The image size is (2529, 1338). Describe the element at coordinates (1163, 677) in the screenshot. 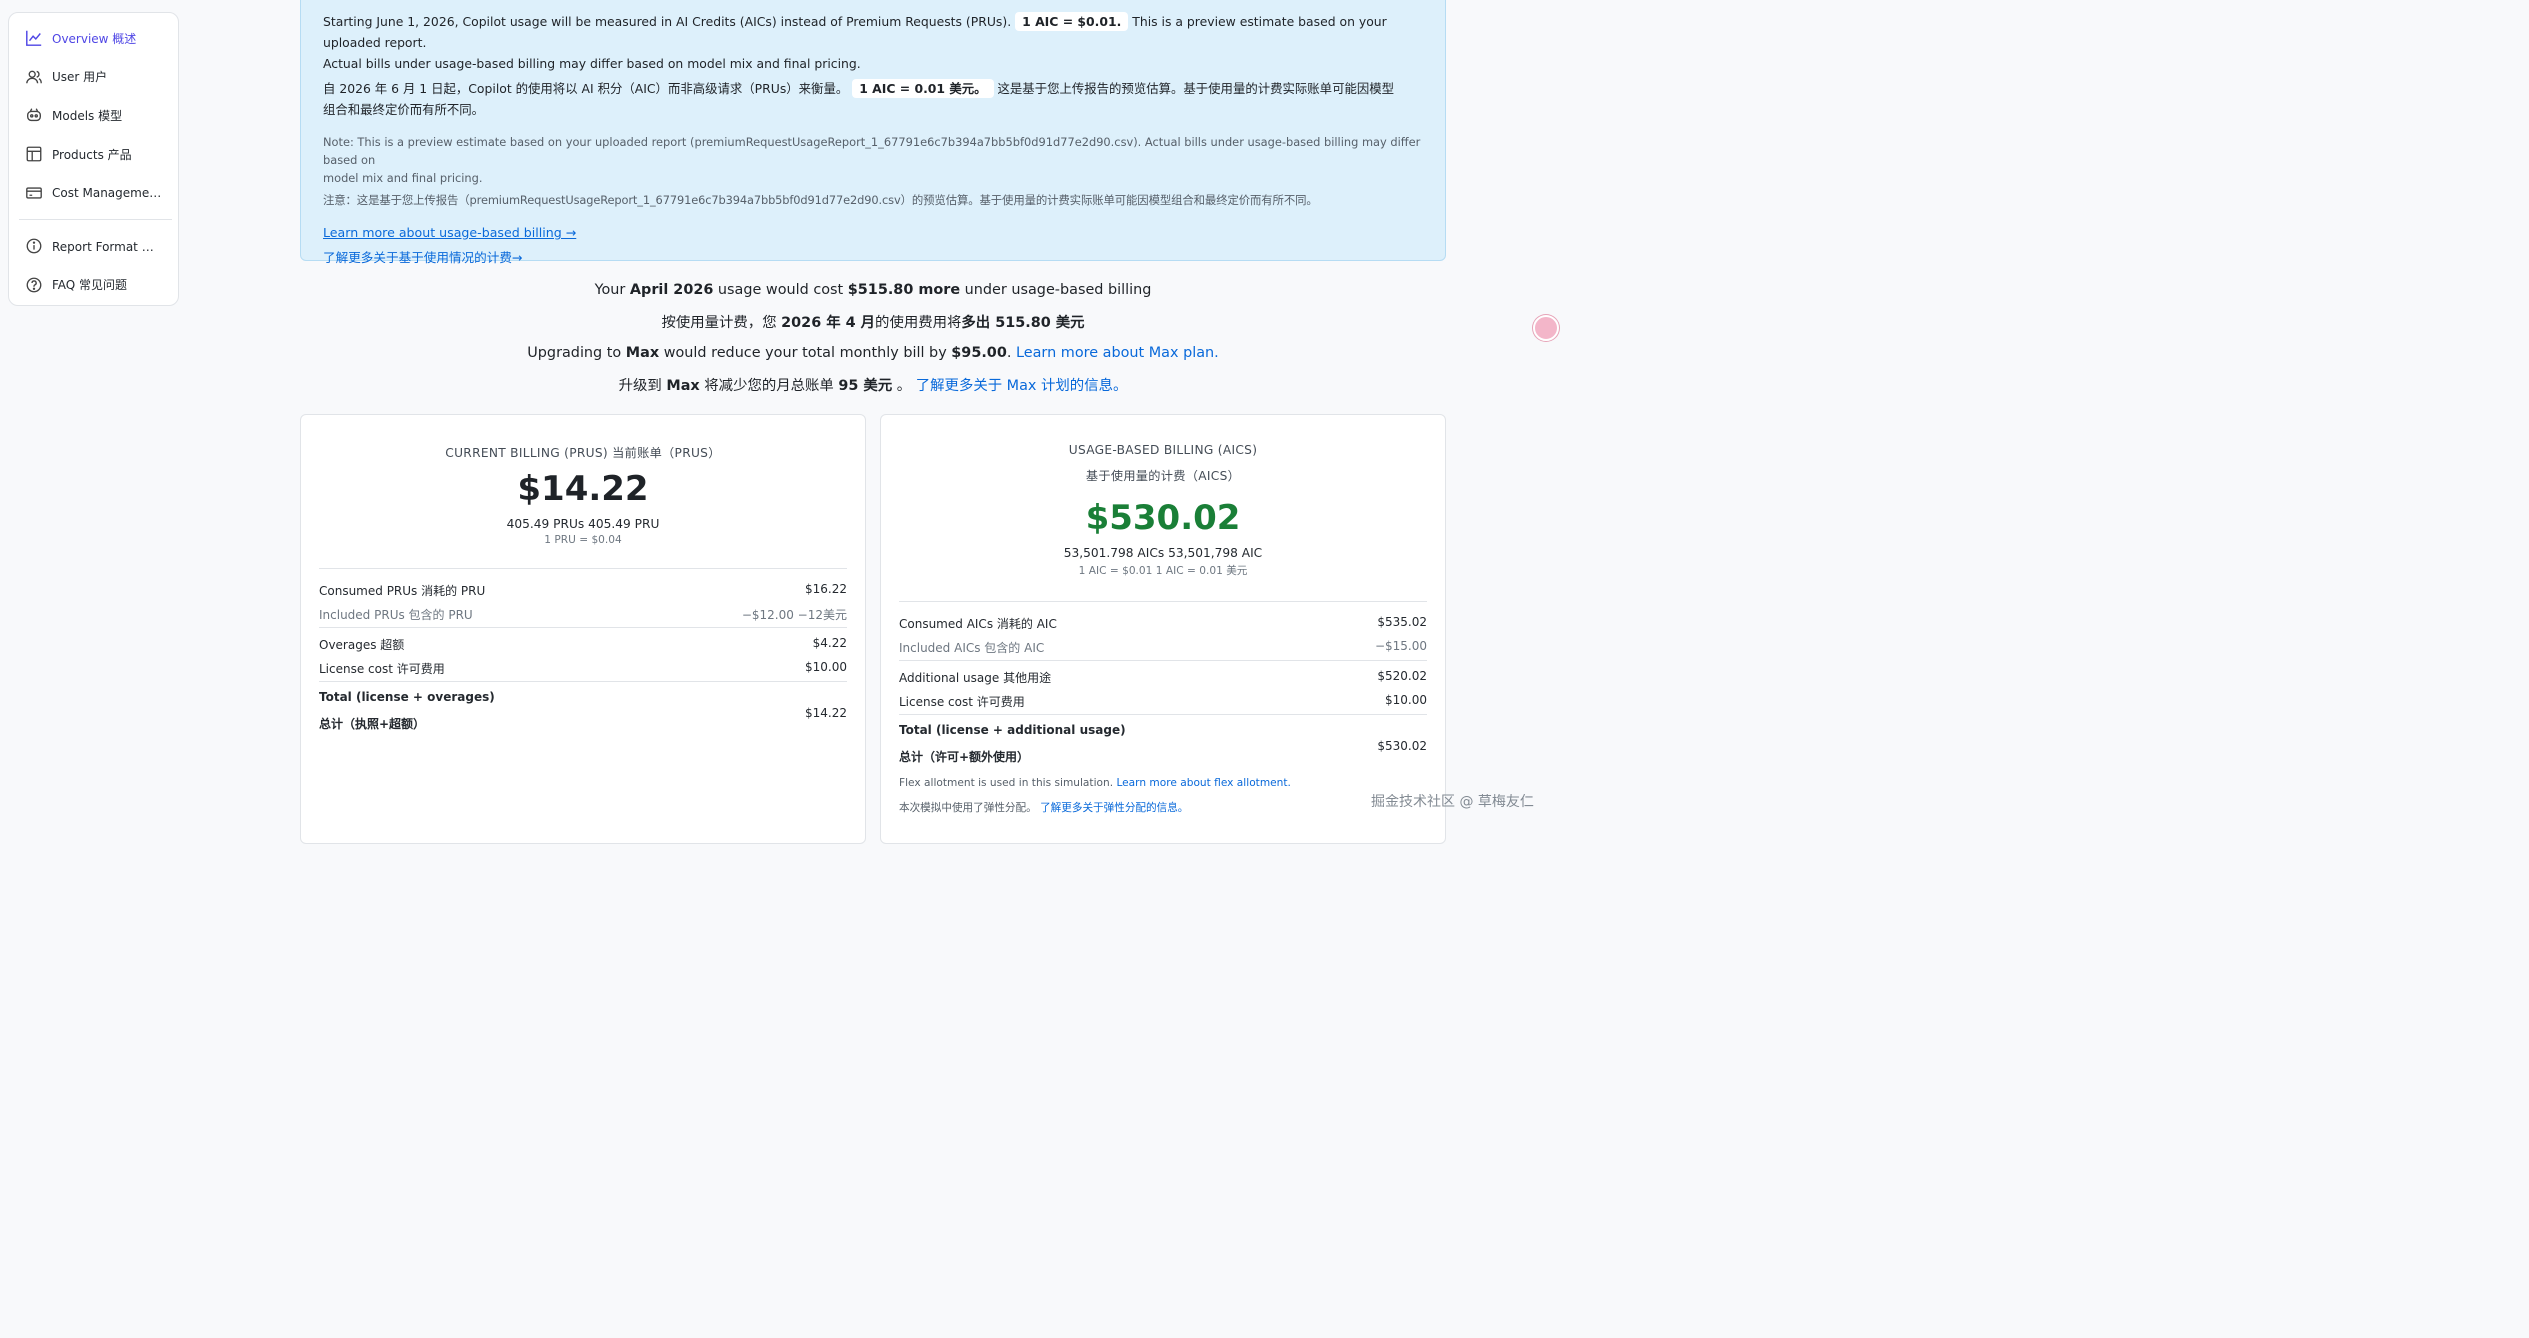

I see `line-item-row: Additional usage 其他用途 $520.02` at that location.